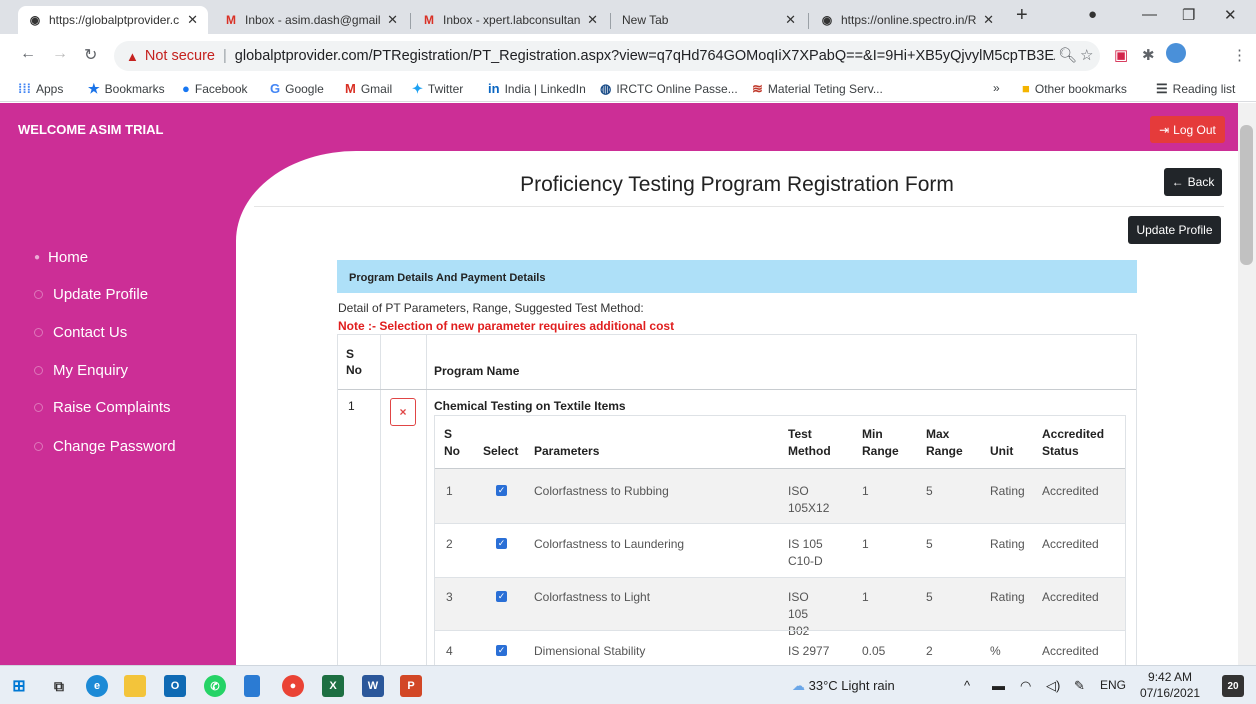 The width and height of the screenshot is (1256, 704). Describe the element at coordinates (311, 20) in the screenshot. I see `tab-gmail-asim: M Inbox - asim.dash@gmail. ✕` at that location.